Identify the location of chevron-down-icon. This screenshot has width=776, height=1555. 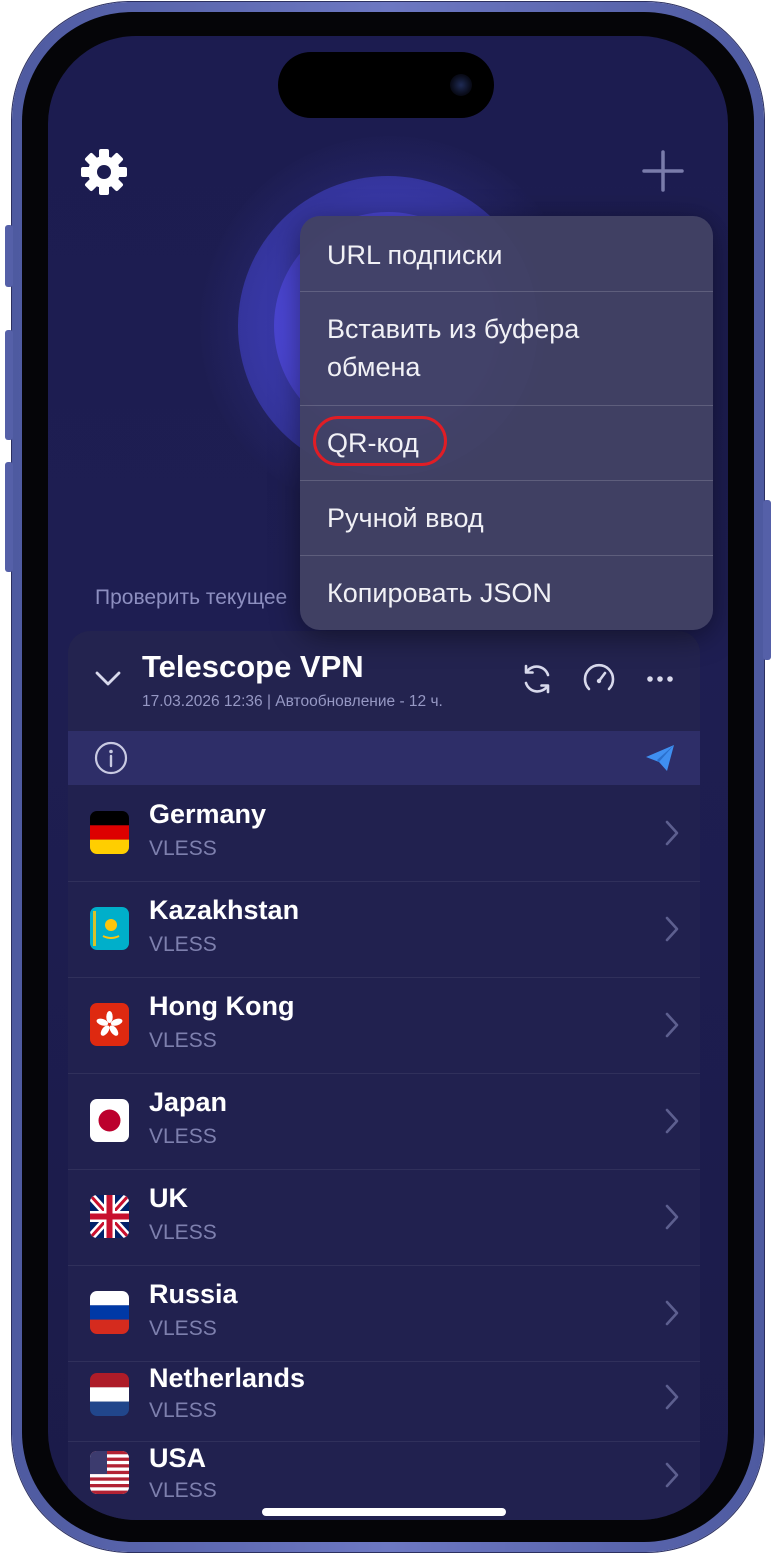
(108, 679).